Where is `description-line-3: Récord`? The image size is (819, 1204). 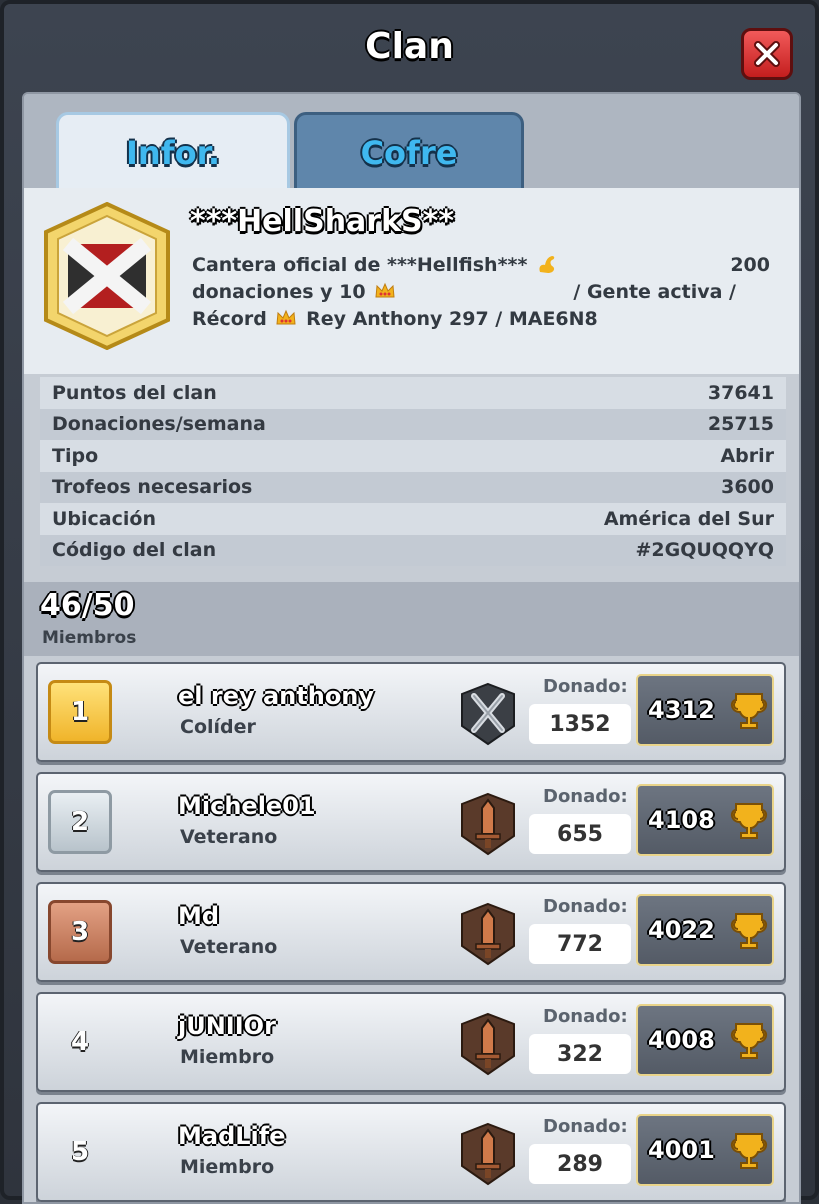
description-line-3: Récord is located at coordinates (229, 319).